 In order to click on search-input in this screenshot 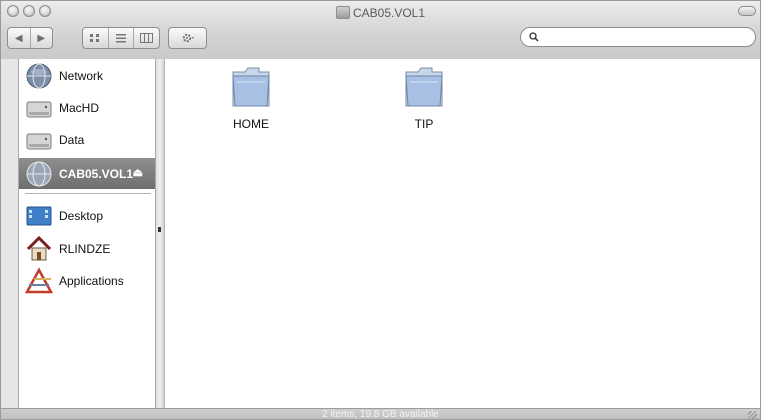, I will do `click(647, 37)`.